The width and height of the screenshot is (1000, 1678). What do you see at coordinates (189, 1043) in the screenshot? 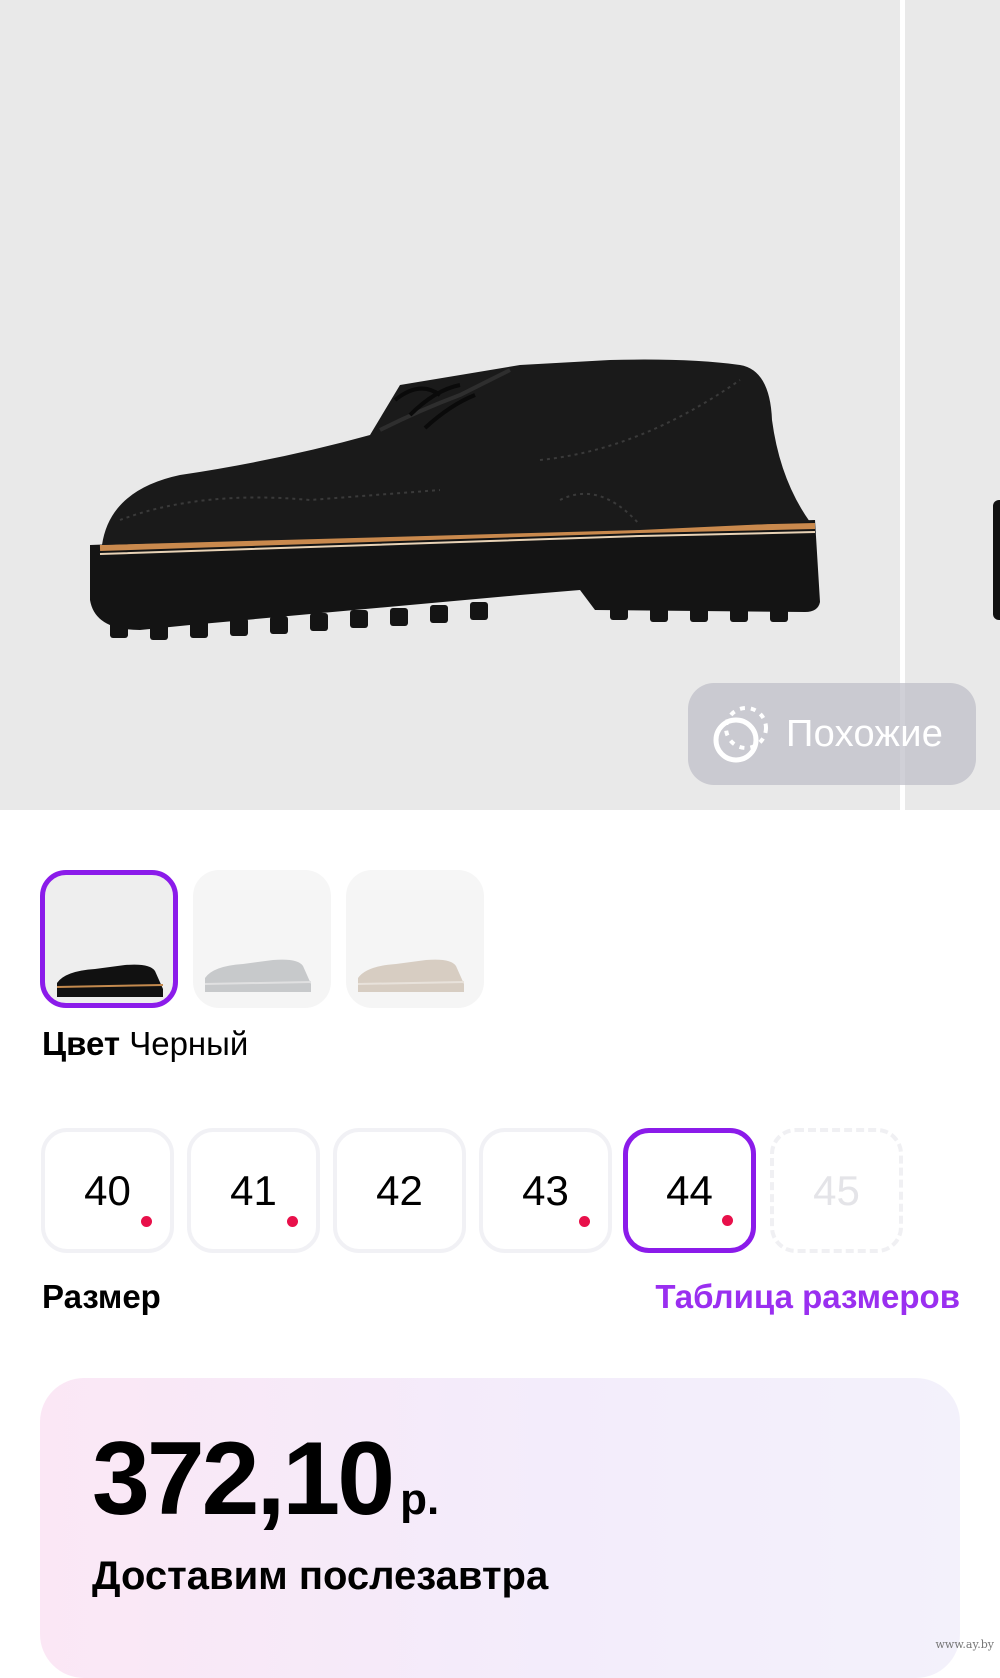
I see `color-value: Черный` at bounding box center [189, 1043].